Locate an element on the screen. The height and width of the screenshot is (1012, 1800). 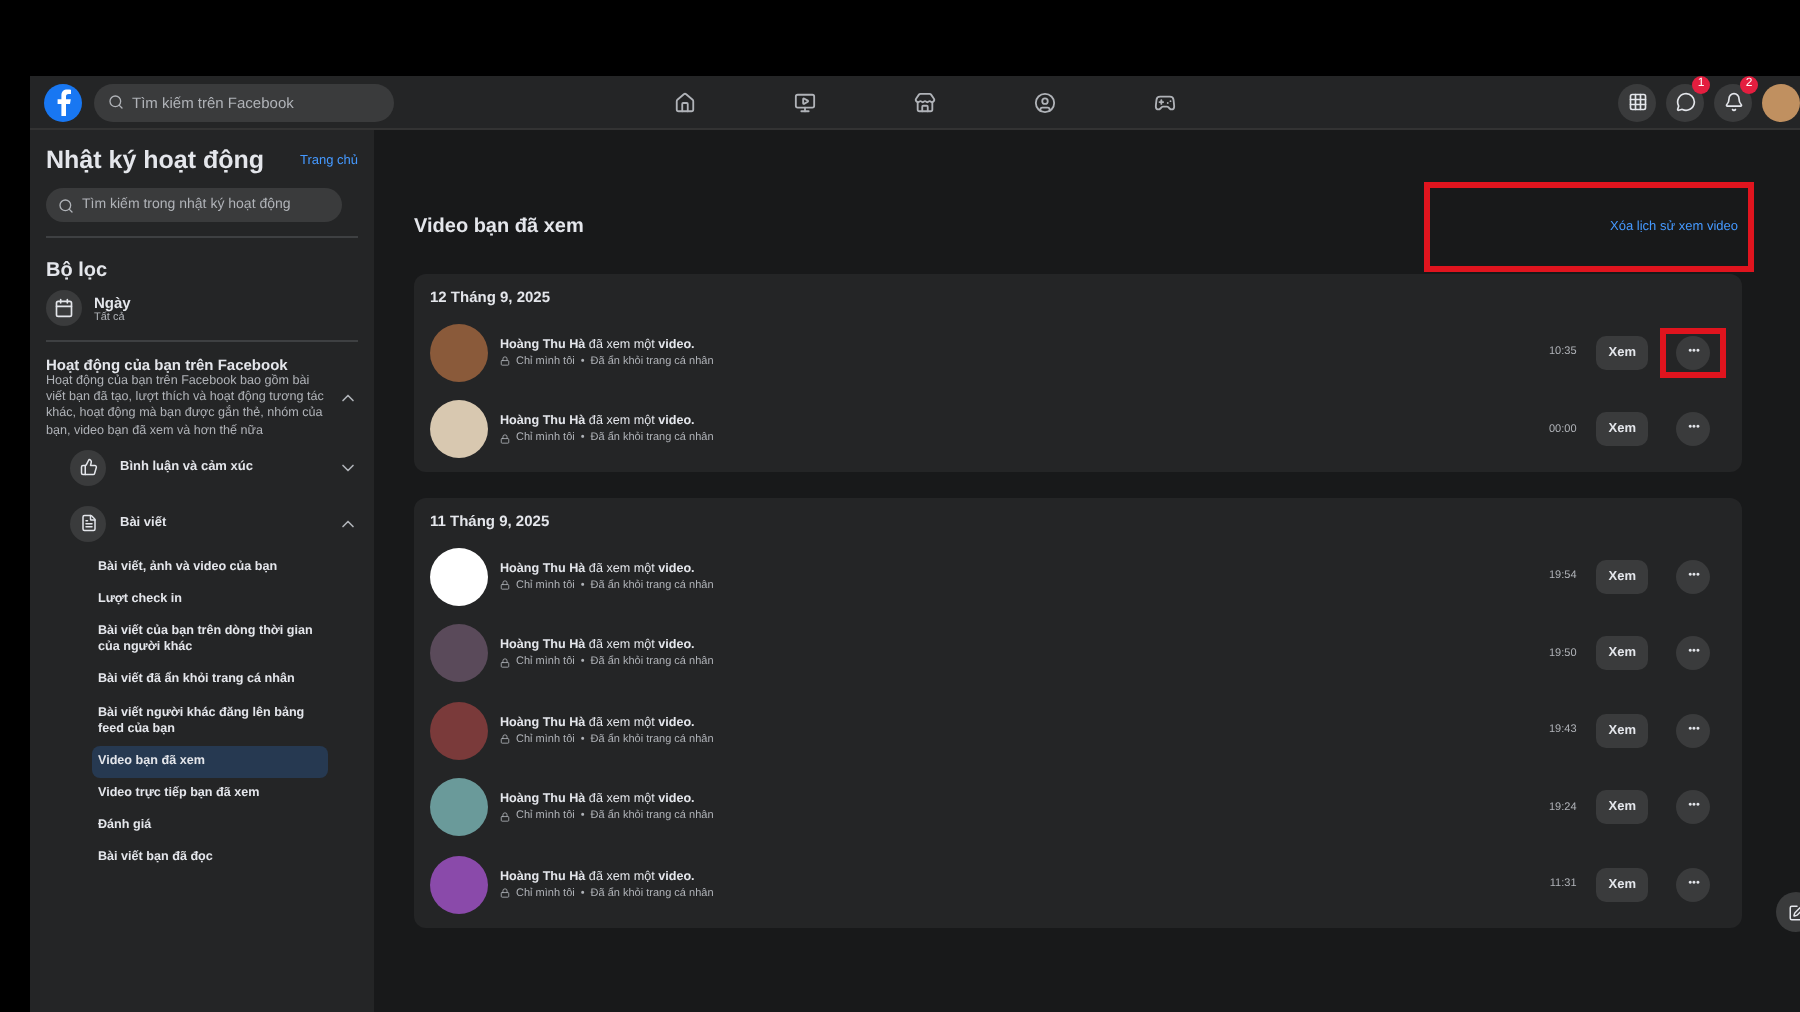
facebook-logo is located at coordinates (63, 102).